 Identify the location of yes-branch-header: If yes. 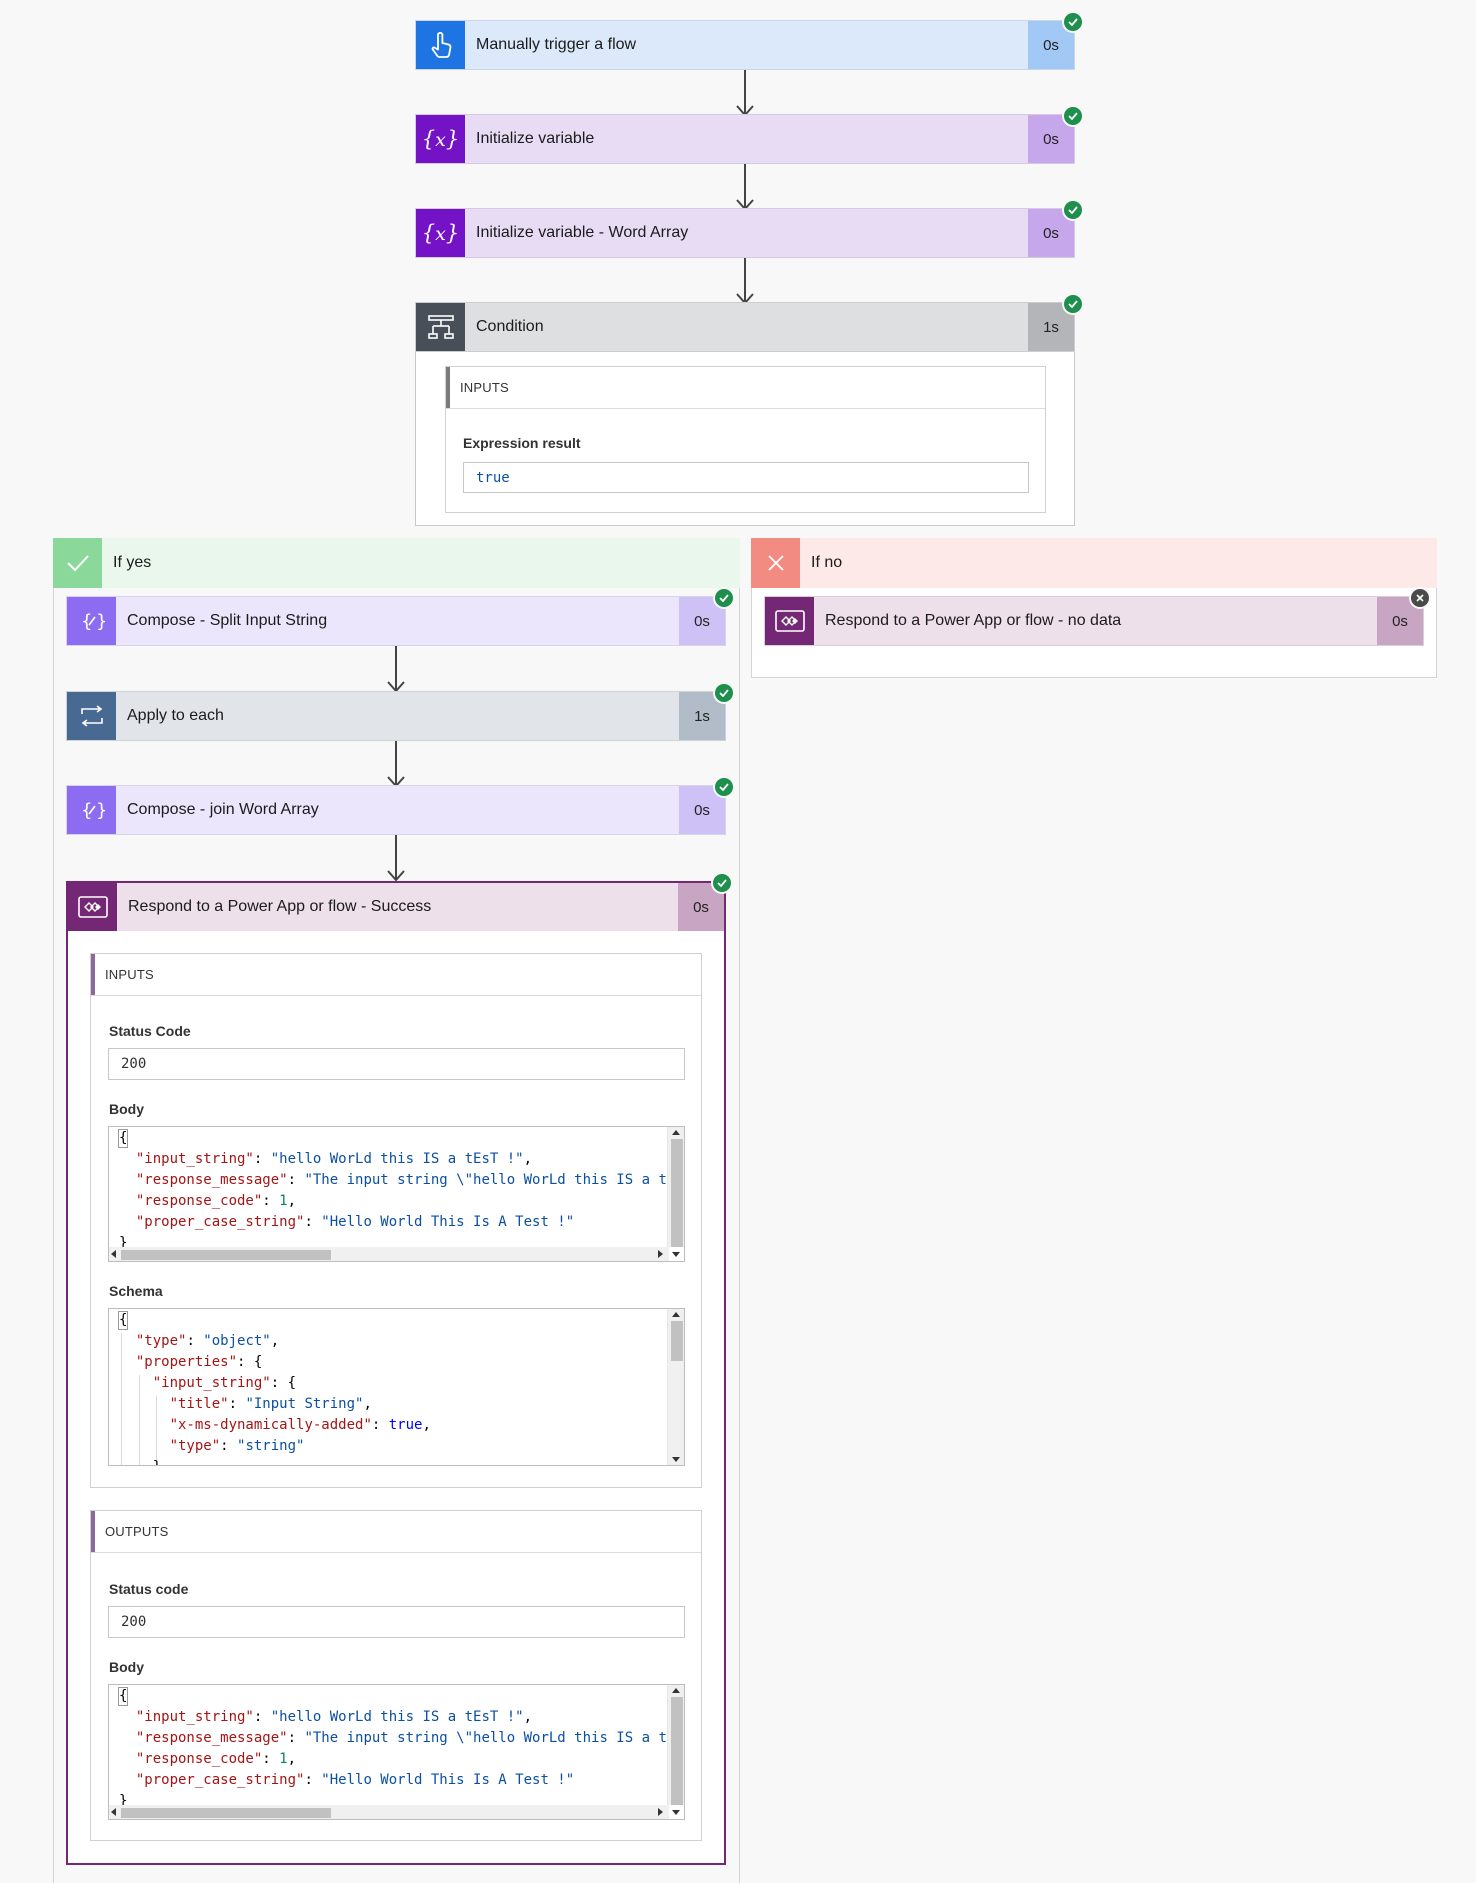
(396, 563).